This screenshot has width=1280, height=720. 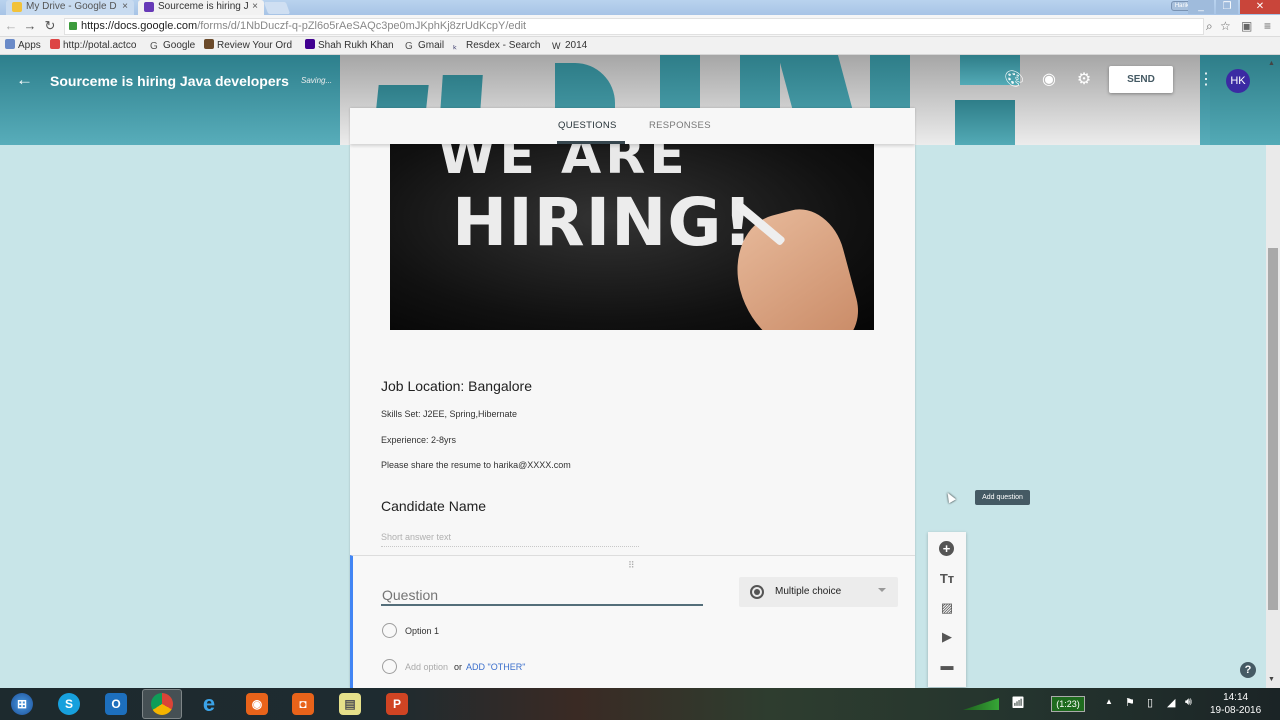 What do you see at coordinates (1049, 80) in the screenshot?
I see `preview-eye-icon: ◉` at bounding box center [1049, 80].